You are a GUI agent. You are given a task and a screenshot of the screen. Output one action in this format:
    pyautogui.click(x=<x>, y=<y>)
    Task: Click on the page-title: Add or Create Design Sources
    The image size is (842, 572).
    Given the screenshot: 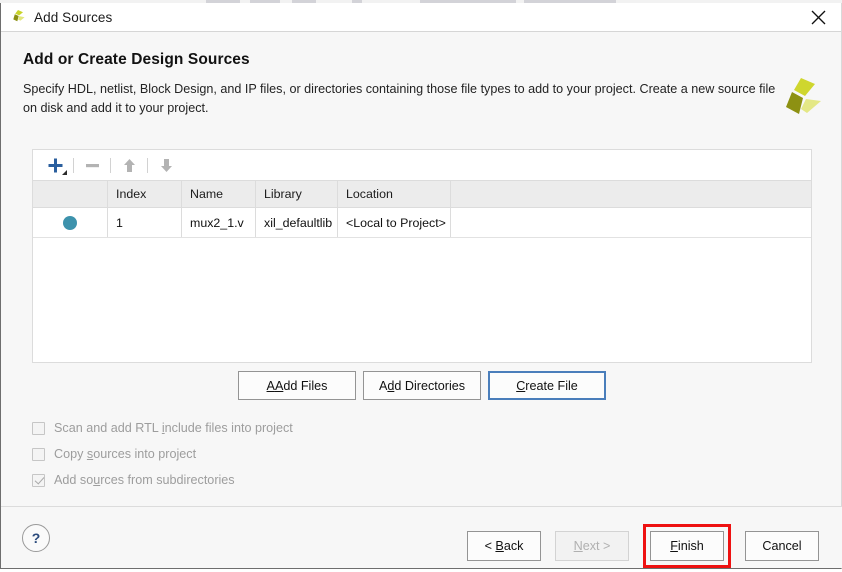 What is the action you would take?
    pyautogui.click(x=136, y=59)
    